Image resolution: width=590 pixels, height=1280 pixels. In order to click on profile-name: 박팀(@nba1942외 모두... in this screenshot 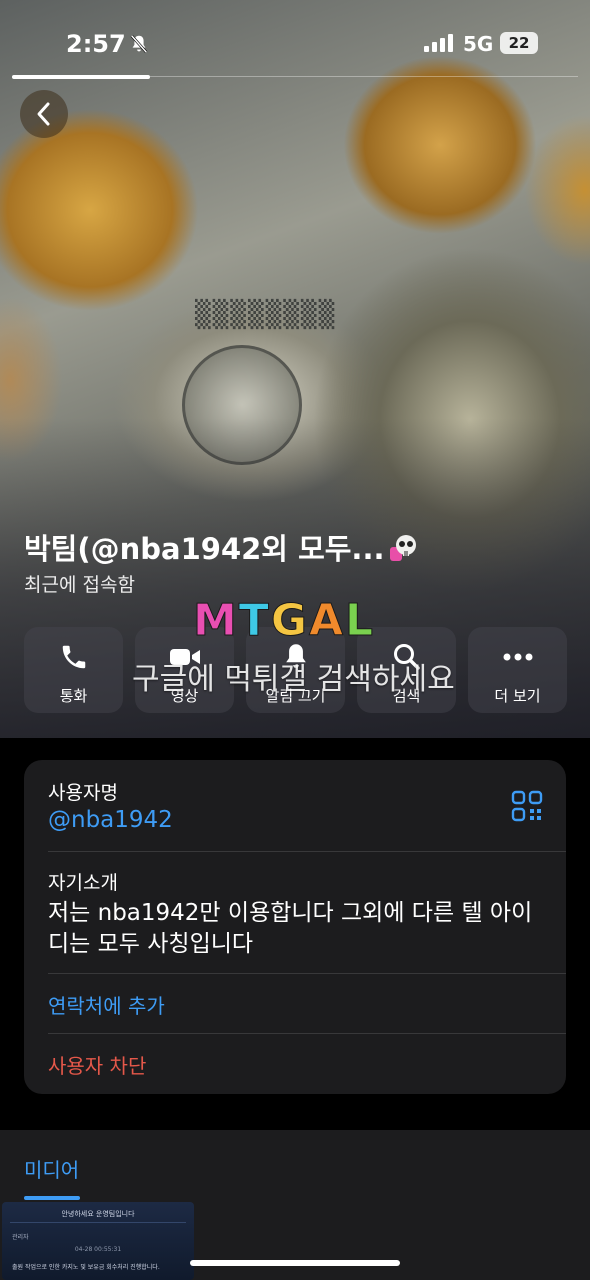, I will do `click(204, 549)`.